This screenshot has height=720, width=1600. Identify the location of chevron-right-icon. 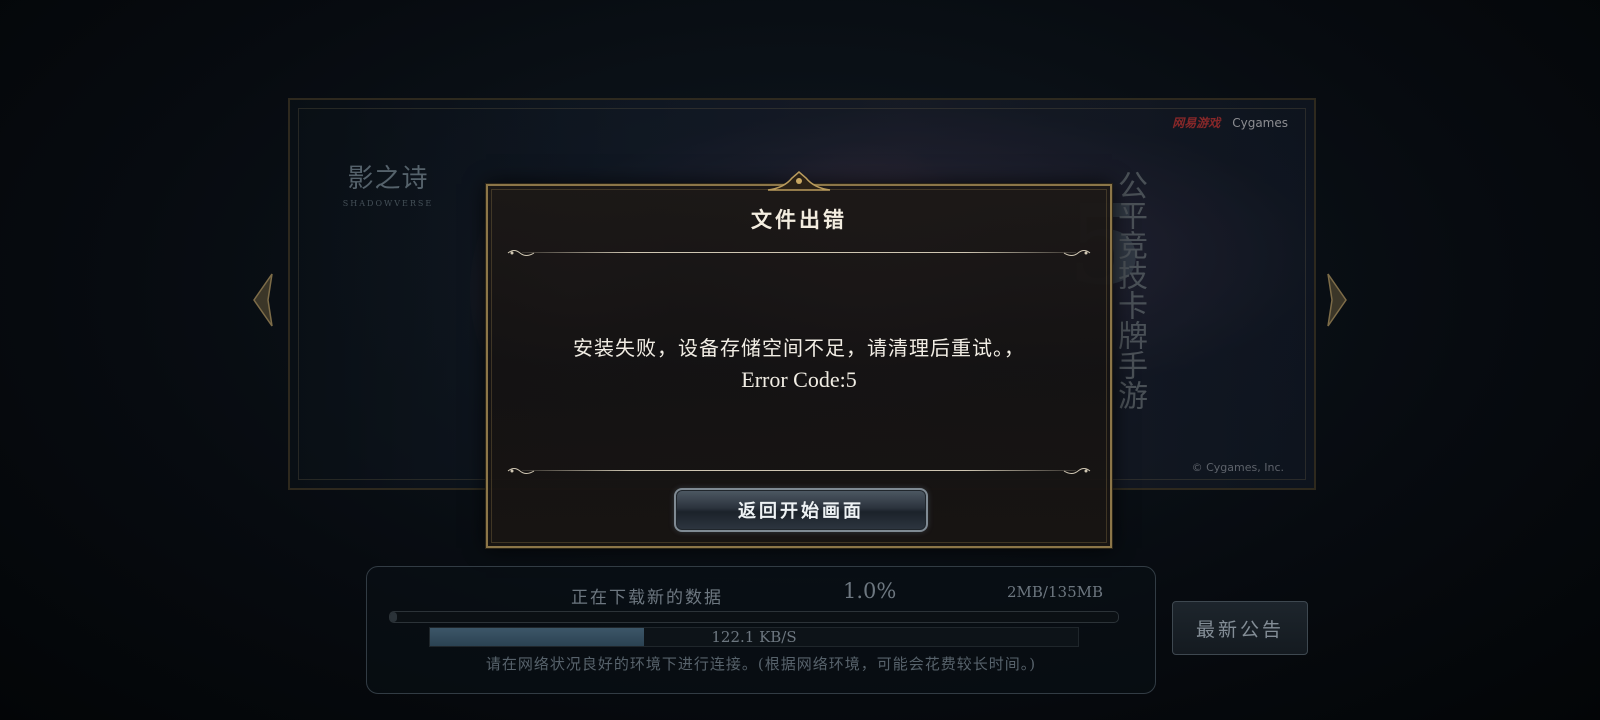
(1337, 300).